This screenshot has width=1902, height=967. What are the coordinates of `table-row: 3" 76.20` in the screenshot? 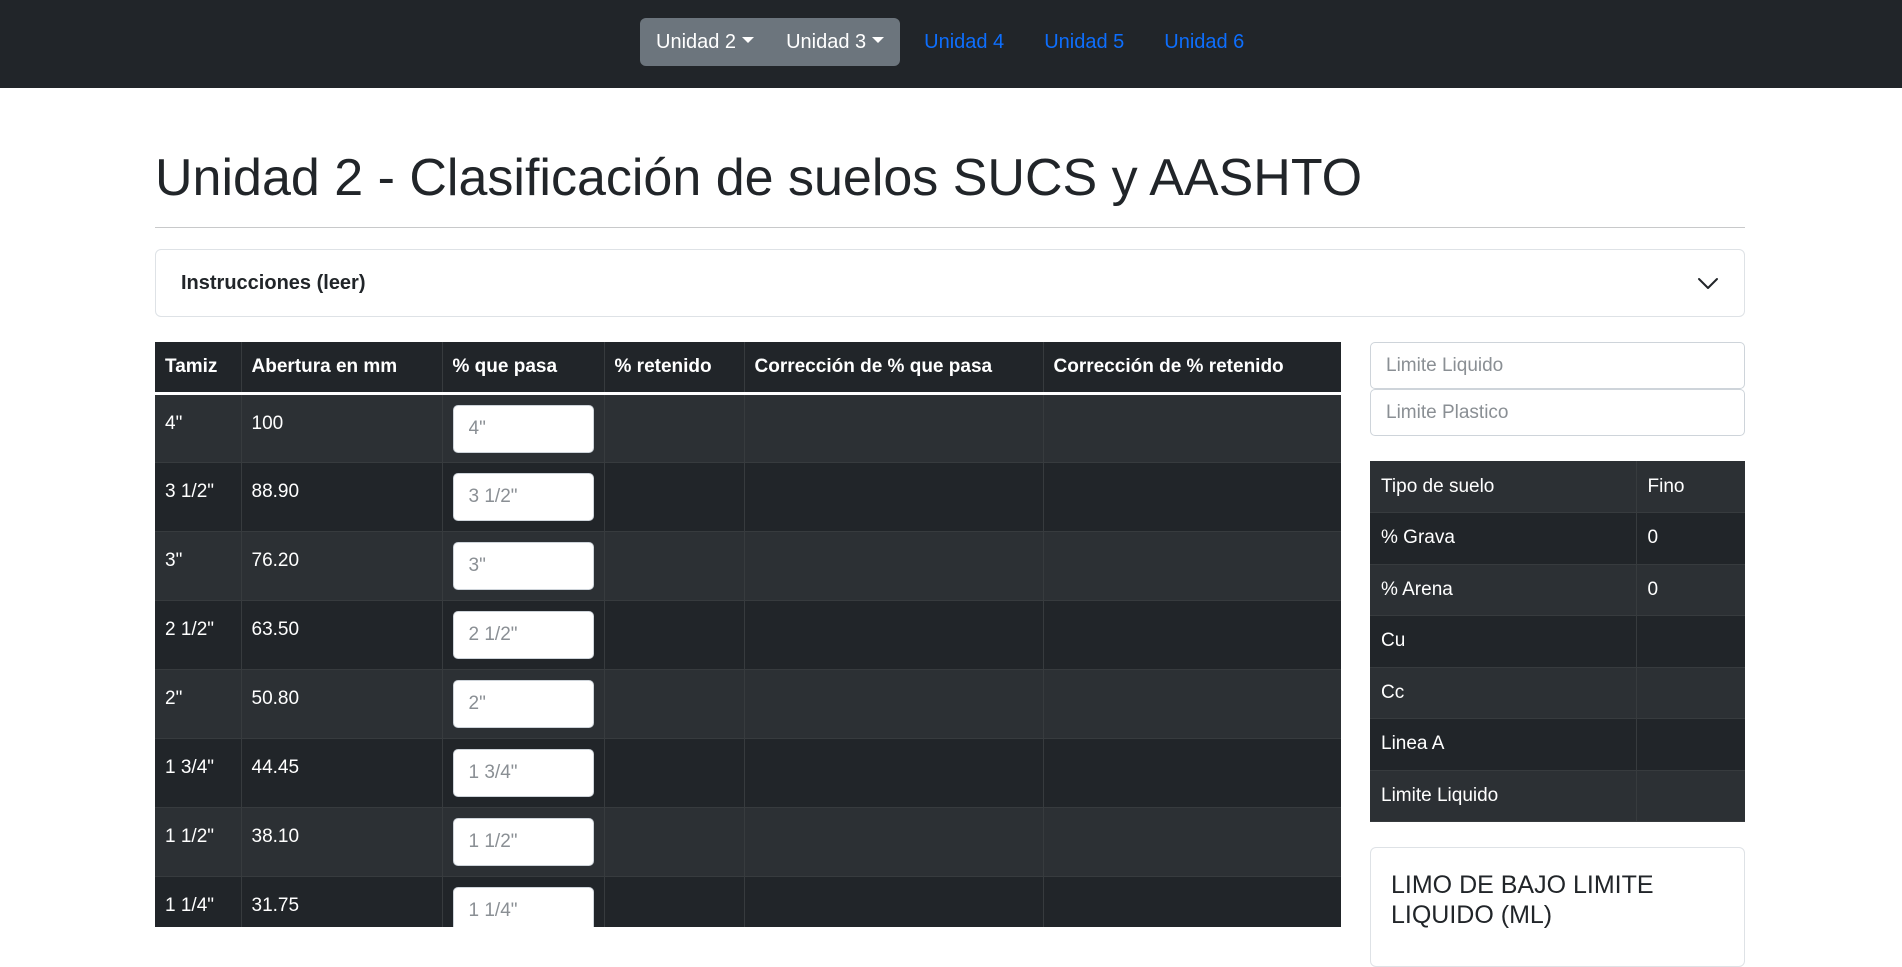 It's located at (748, 566).